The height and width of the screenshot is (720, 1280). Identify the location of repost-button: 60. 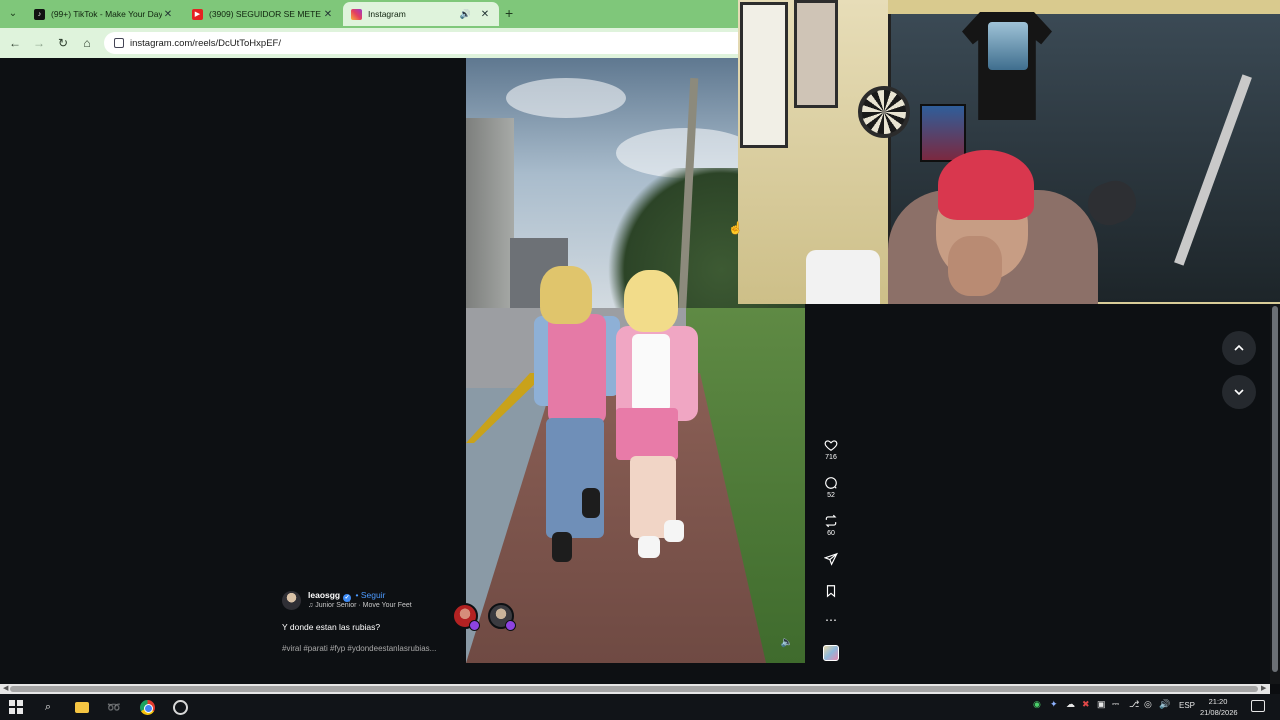
(831, 525).